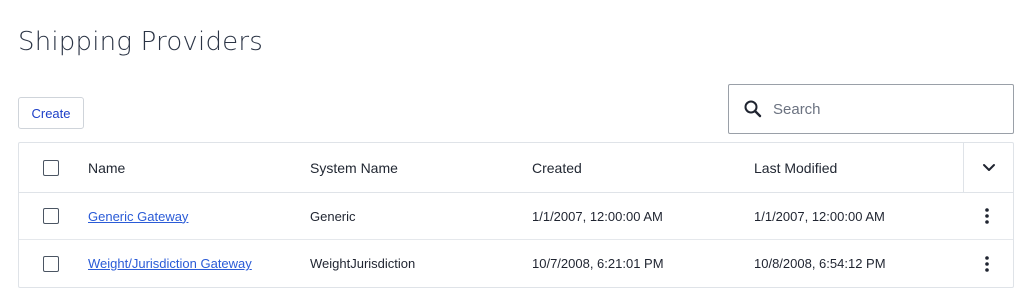 The width and height of the screenshot is (1020, 293). What do you see at coordinates (795, 168) in the screenshot?
I see `column-header-last-modified: Last Modified` at bounding box center [795, 168].